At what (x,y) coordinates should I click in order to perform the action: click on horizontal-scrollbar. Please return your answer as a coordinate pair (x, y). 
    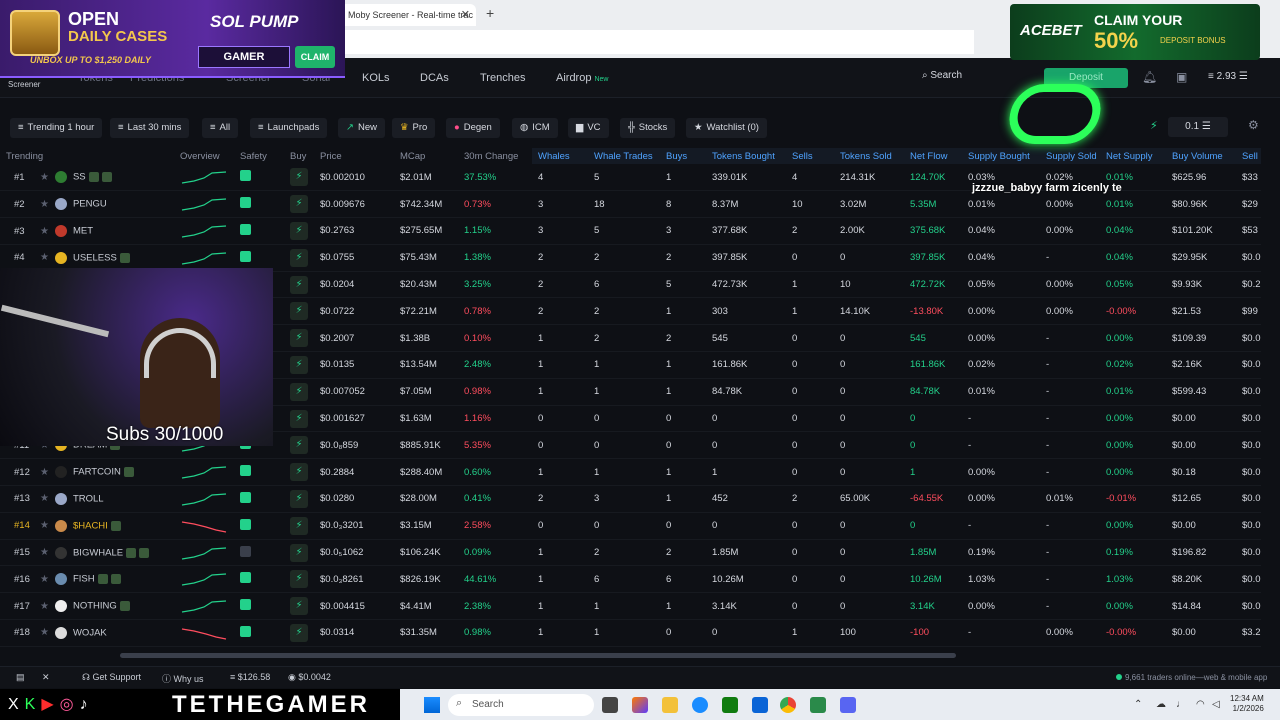
    Looking at the image, I should click on (538, 655).